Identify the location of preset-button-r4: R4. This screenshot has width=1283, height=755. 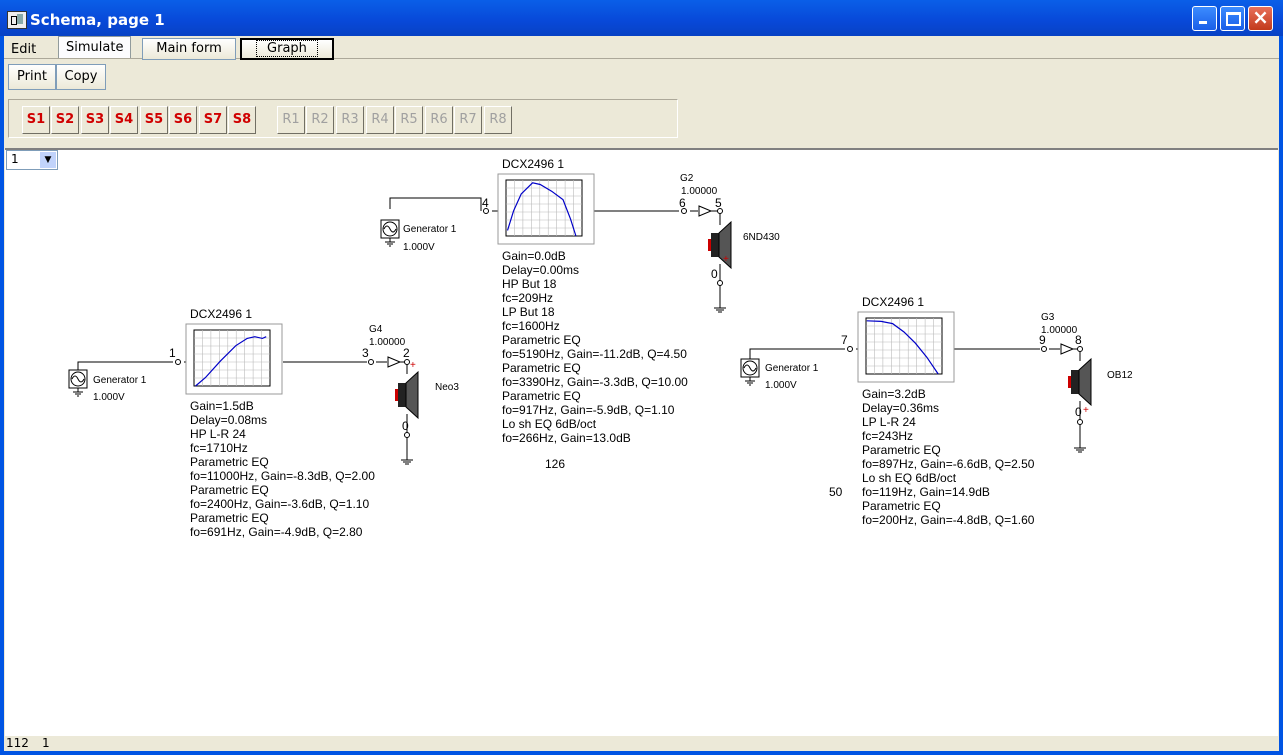
(380, 120).